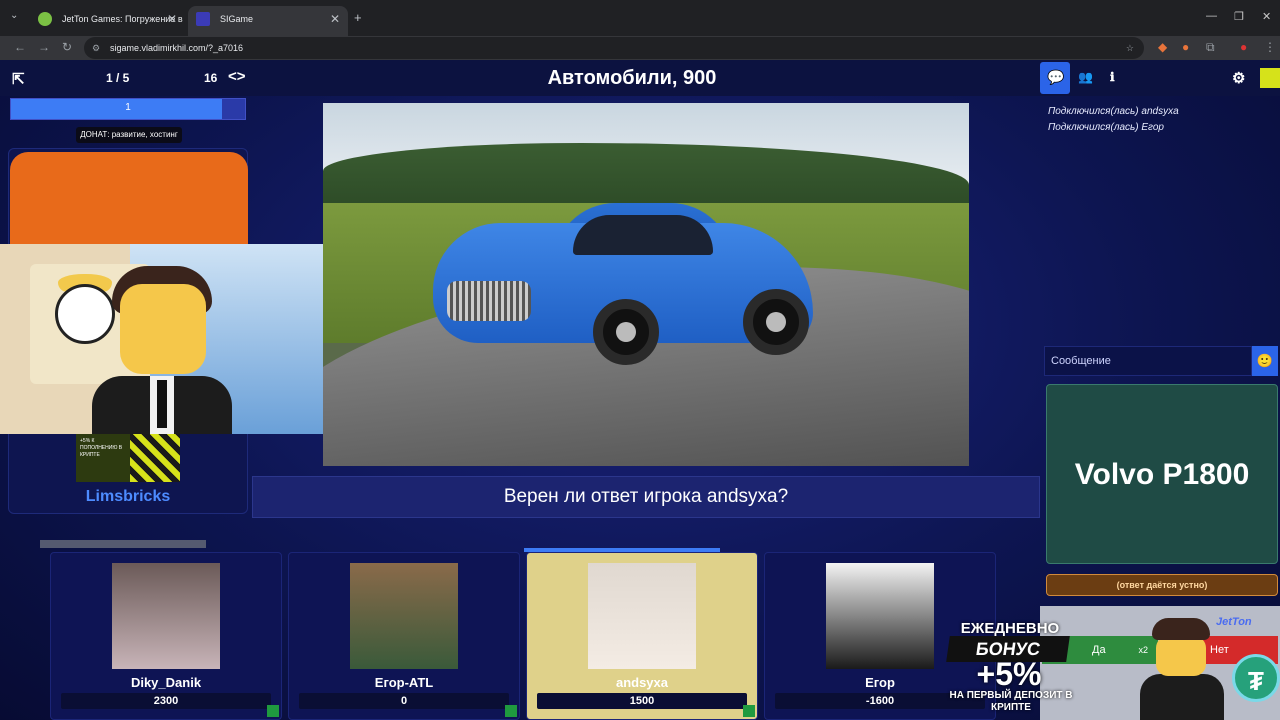  What do you see at coordinates (163, 329) in the screenshot?
I see `minifigure-head` at bounding box center [163, 329].